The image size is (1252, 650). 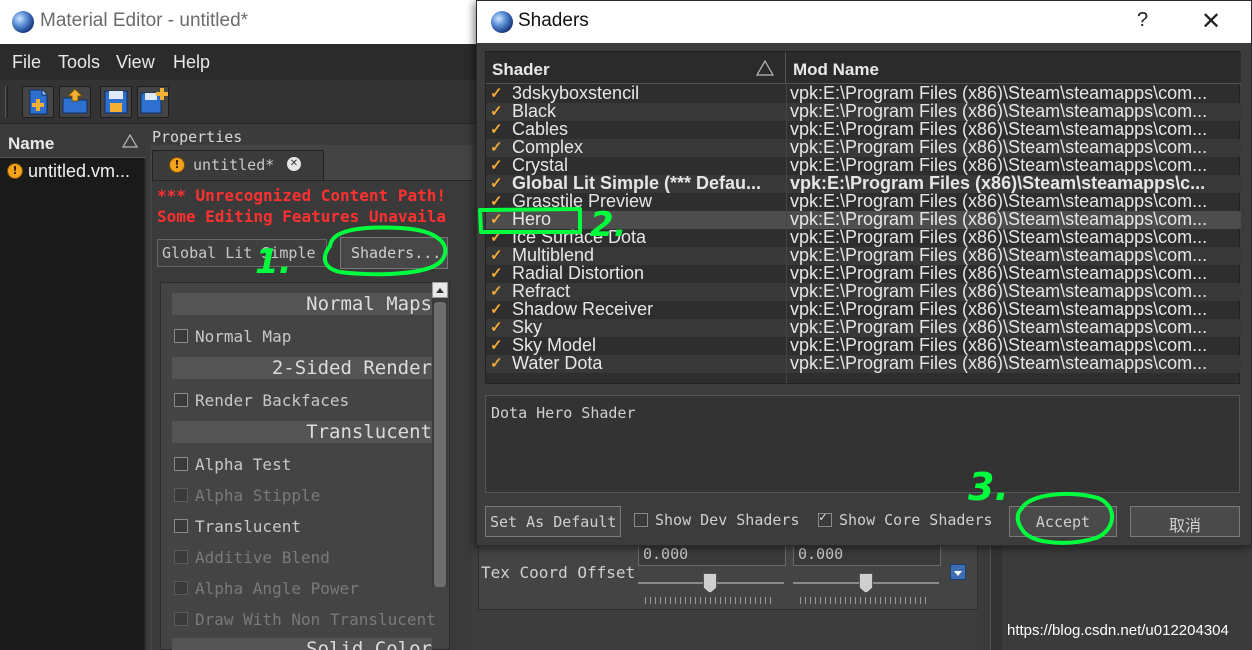 I want to click on sort-ascending-icon, so click(x=130, y=141).